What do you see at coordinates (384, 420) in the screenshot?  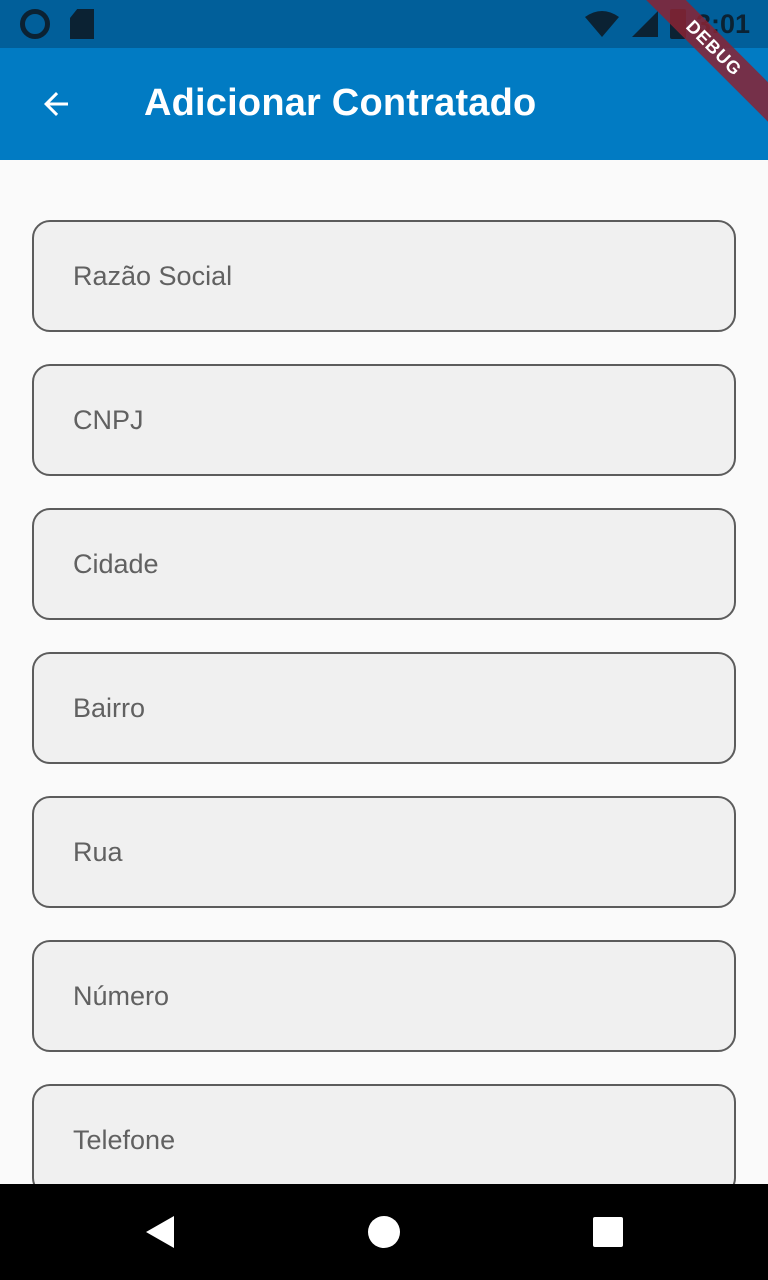 I see `cnpj-field: CNPJ` at bounding box center [384, 420].